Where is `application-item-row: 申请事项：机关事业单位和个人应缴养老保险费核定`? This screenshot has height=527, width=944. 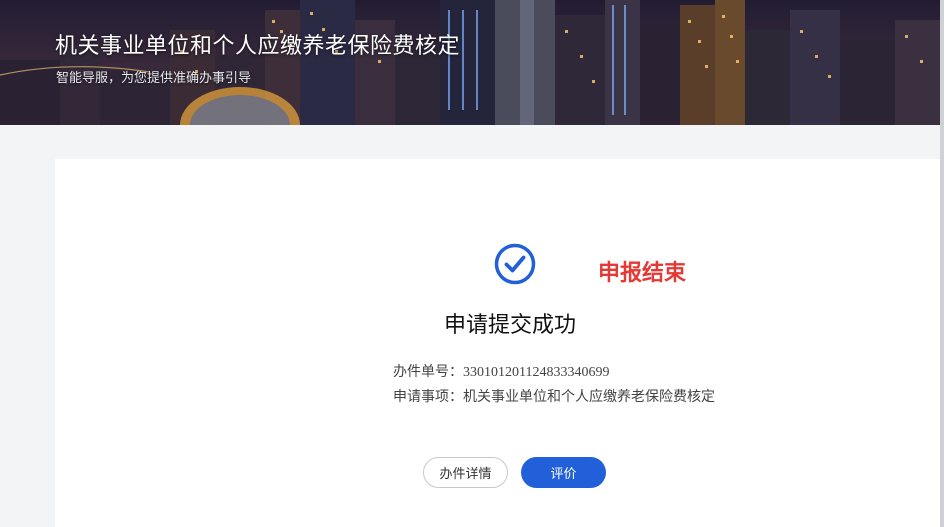
application-item-row: 申请事项：机关事业单位和个人应缴养老保险费核定 is located at coordinates (554, 396).